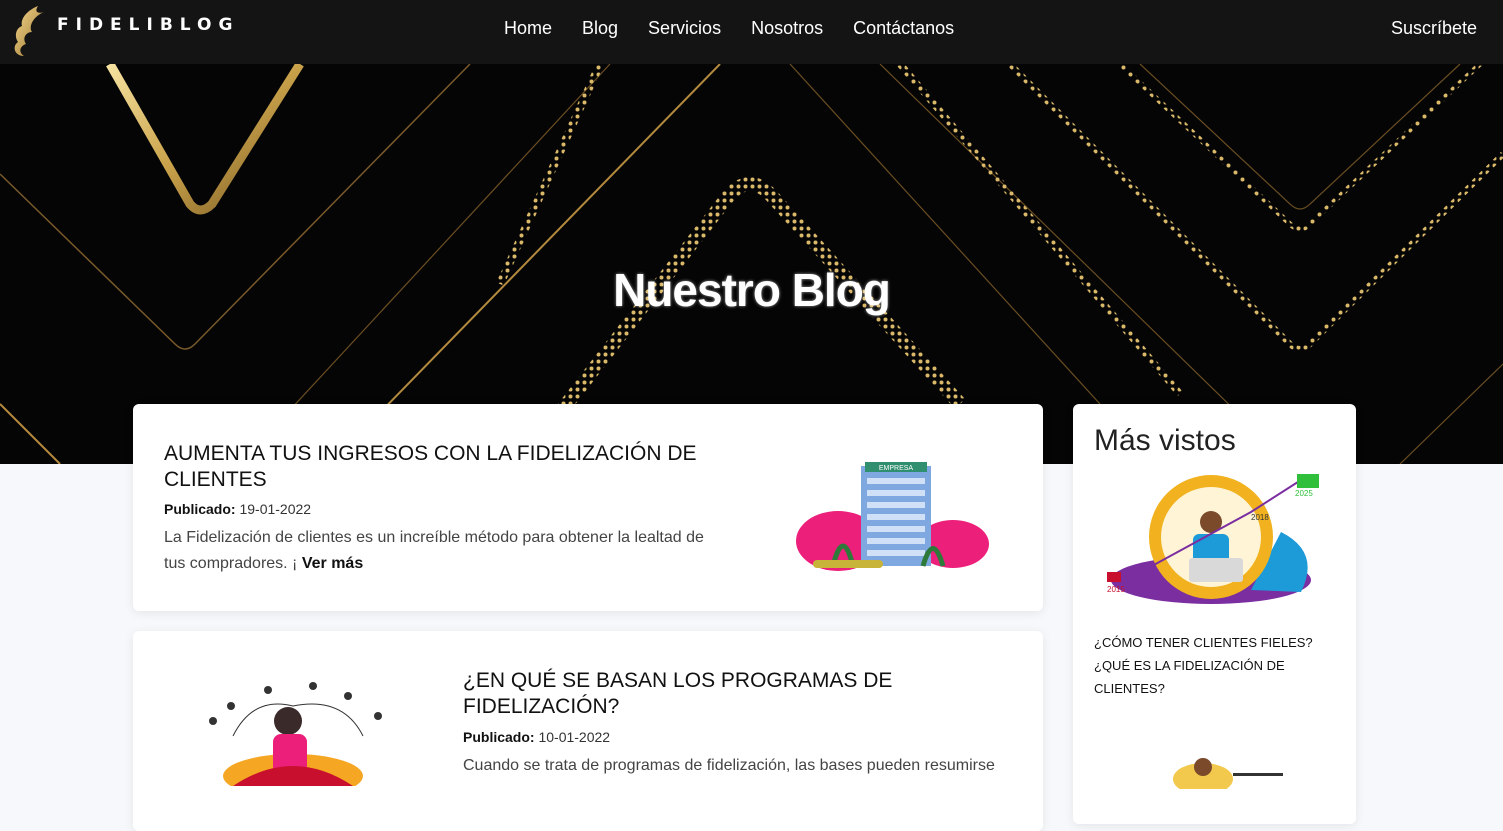  What do you see at coordinates (148, 25) in the screenshot?
I see `brand-name: FIDELIBLOG` at bounding box center [148, 25].